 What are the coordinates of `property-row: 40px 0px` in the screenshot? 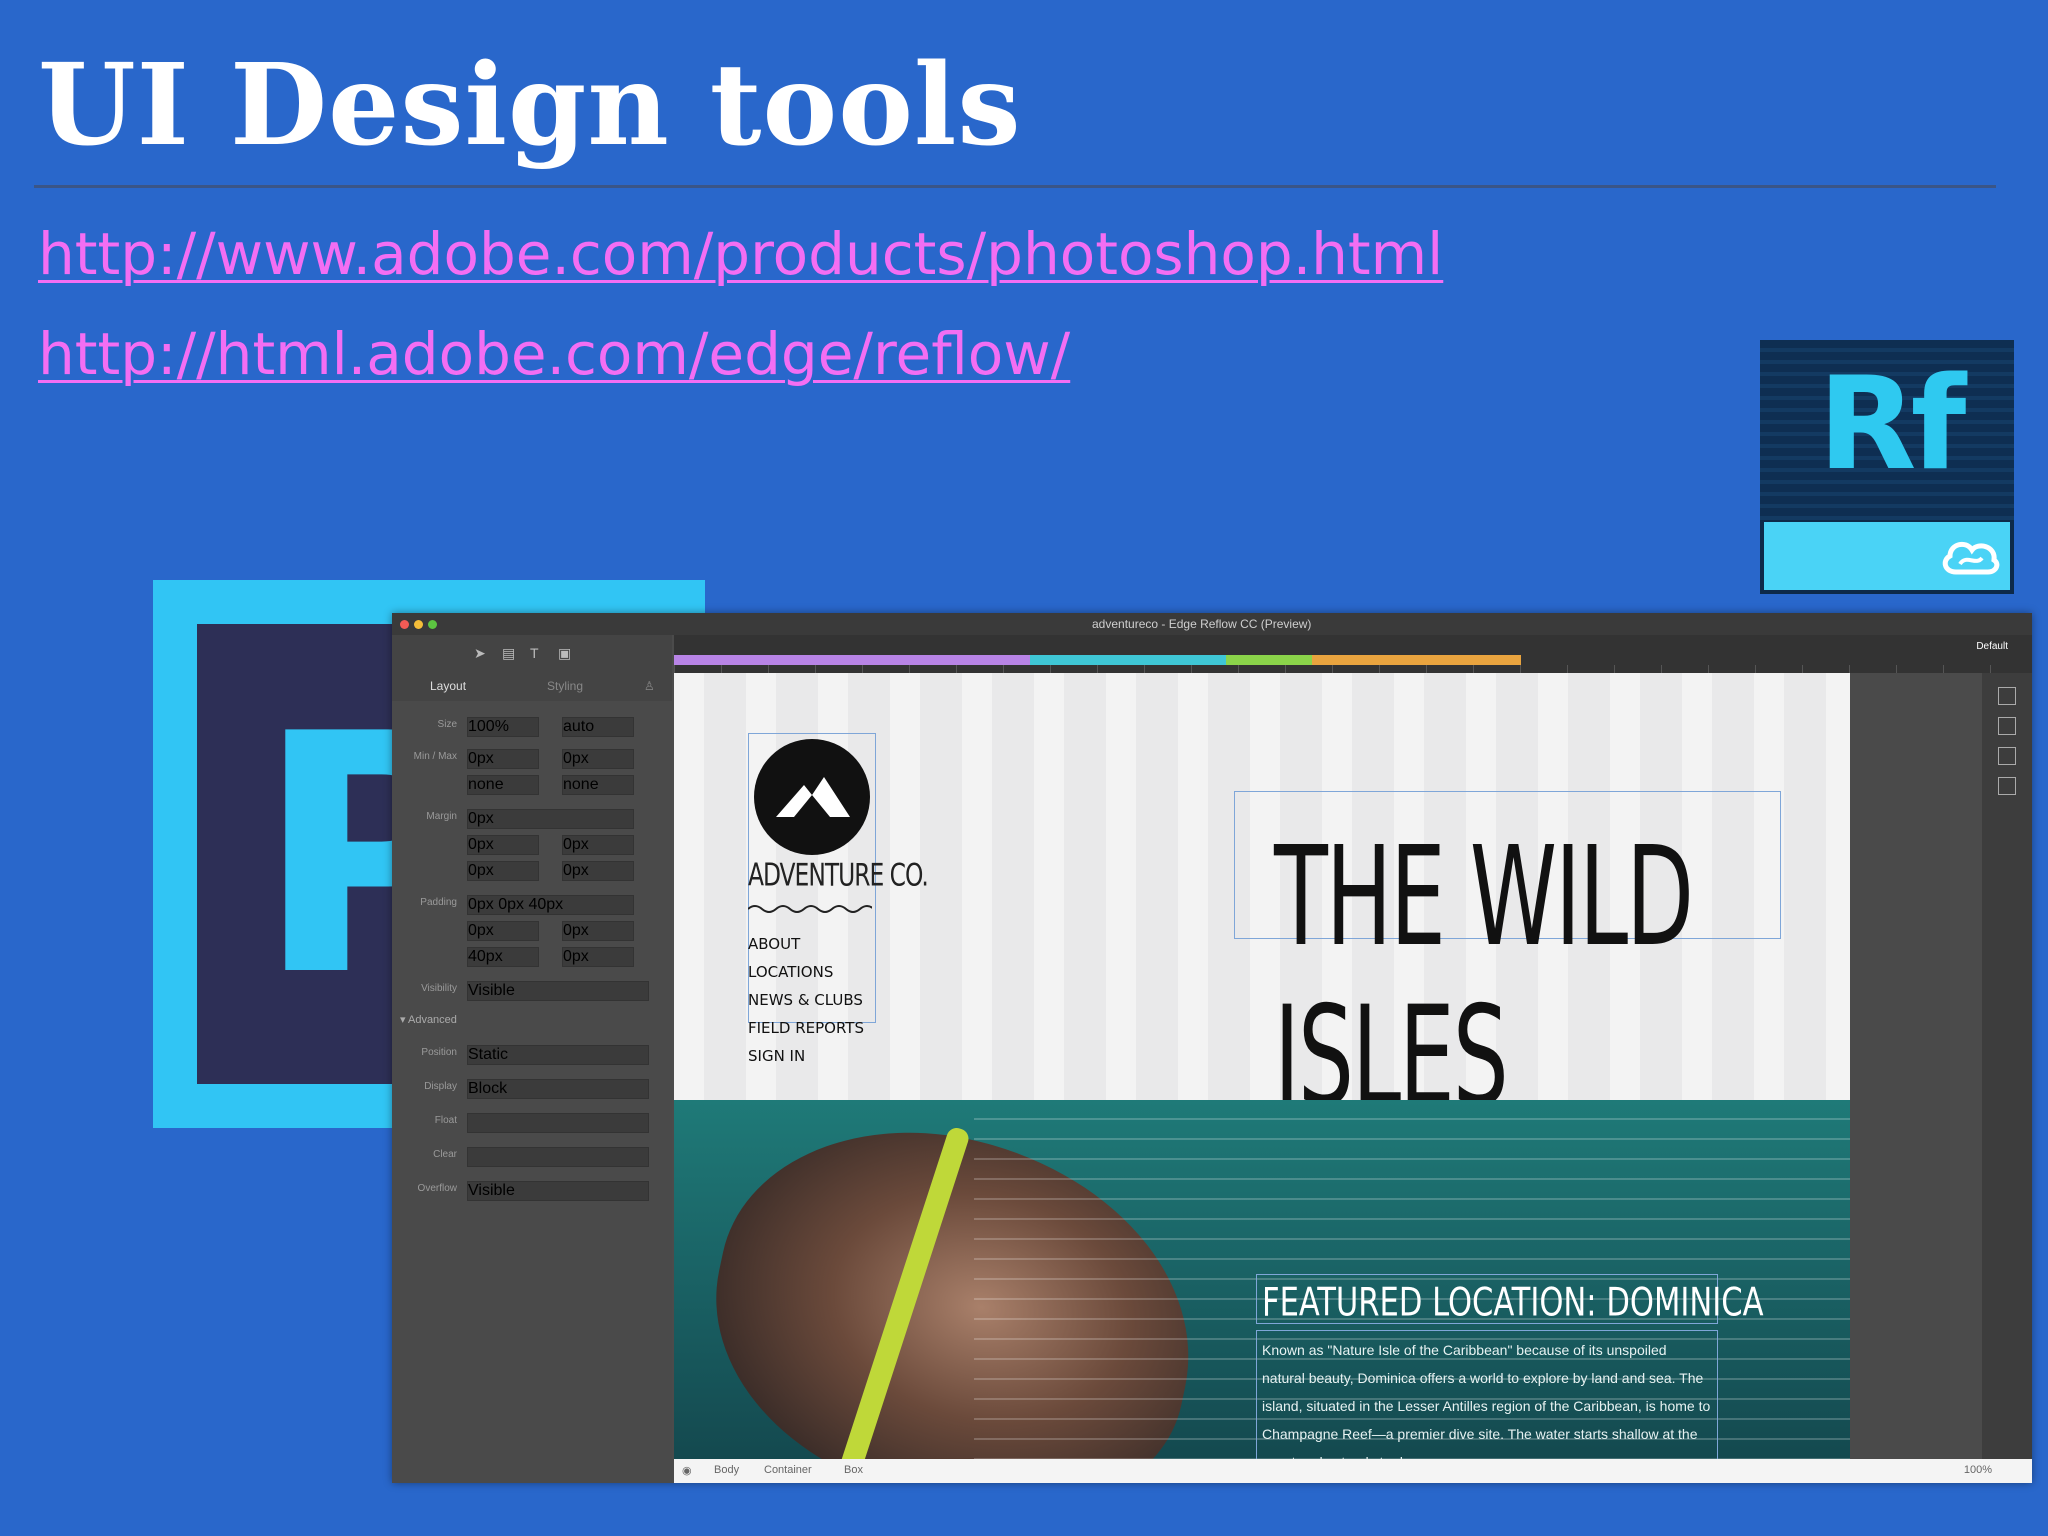 It's located at (532, 956).